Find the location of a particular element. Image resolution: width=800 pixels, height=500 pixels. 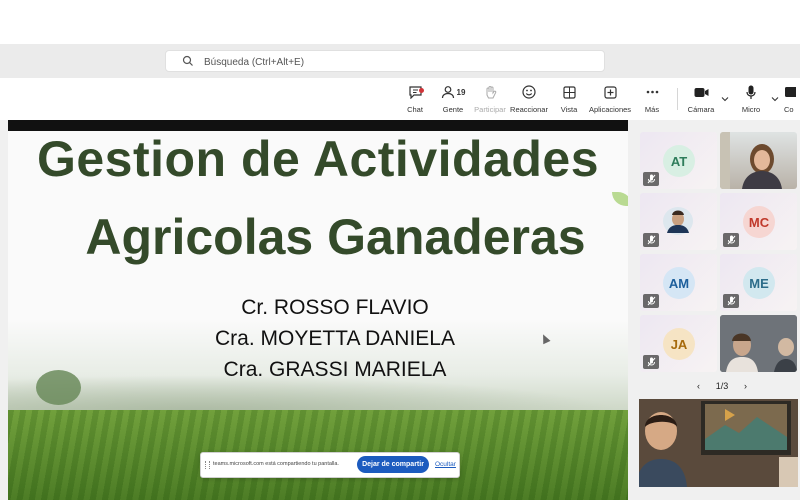

avatar: ME is located at coordinates (759, 283).